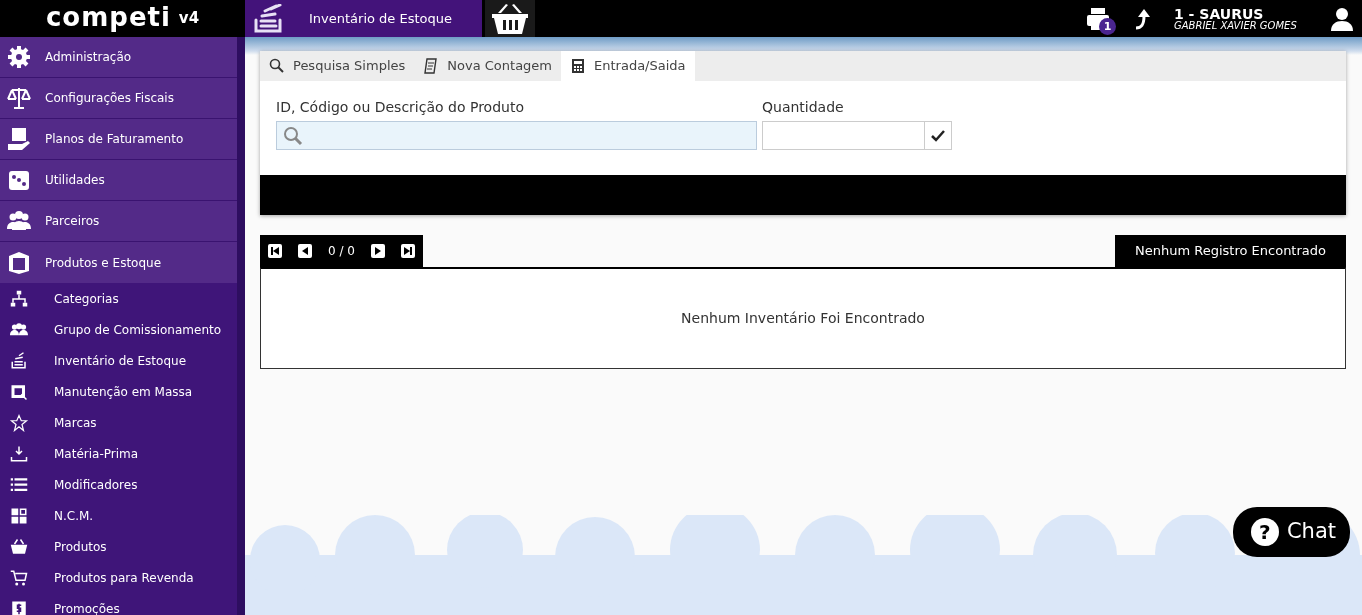  I want to click on hierarchy-icon, so click(19, 298).